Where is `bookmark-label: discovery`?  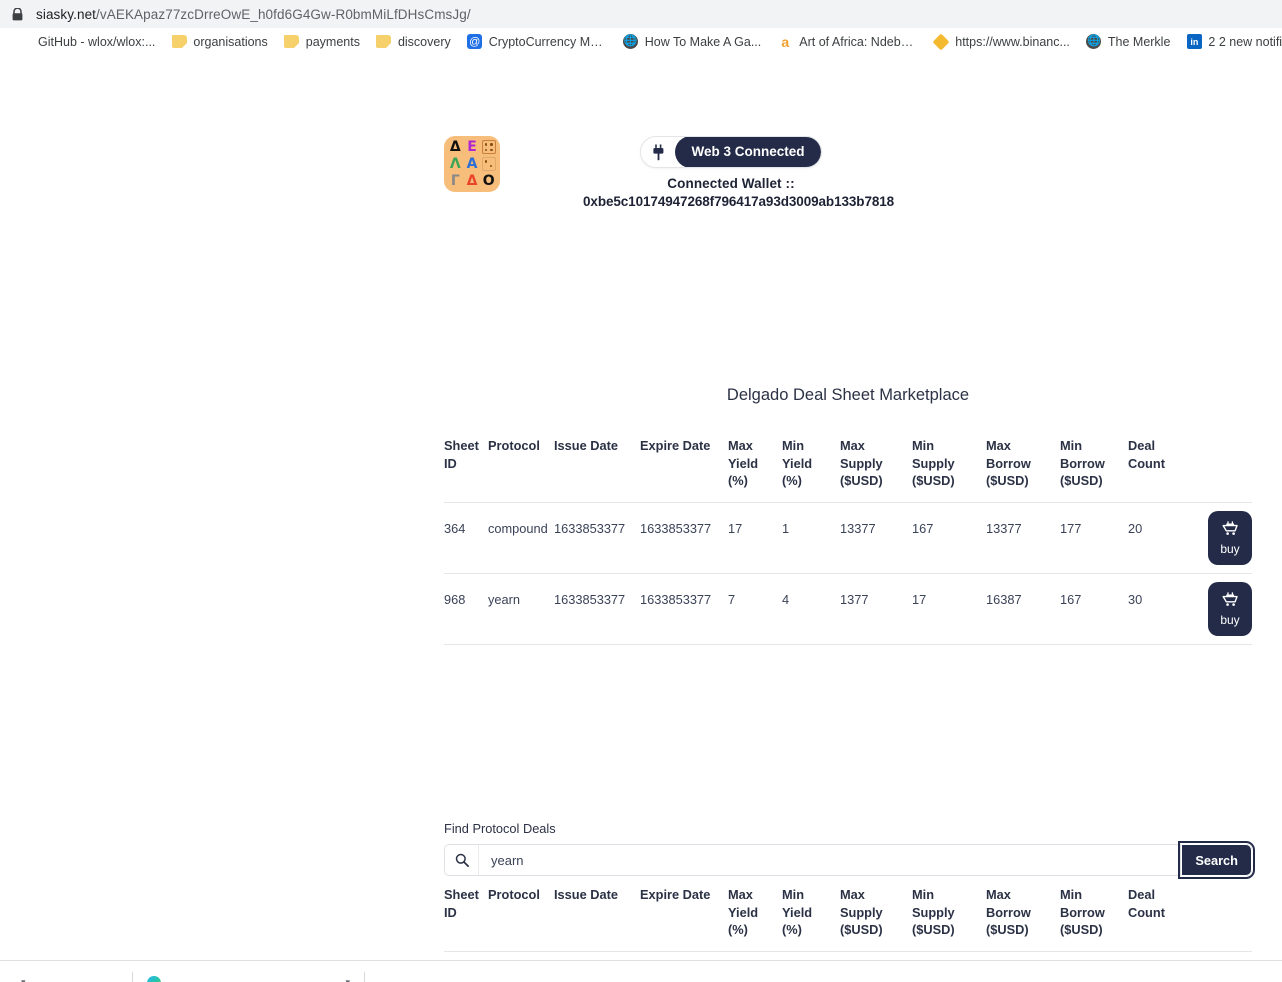 bookmark-label: discovery is located at coordinates (424, 41).